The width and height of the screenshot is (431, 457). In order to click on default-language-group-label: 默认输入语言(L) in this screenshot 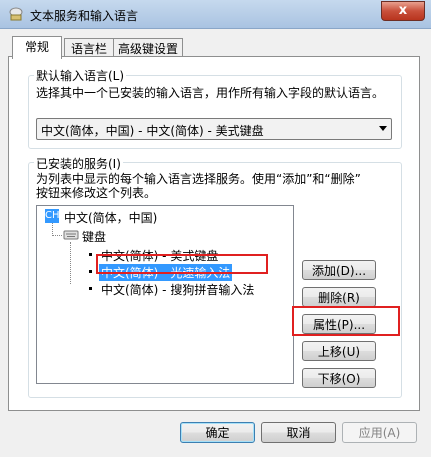, I will do `click(80, 75)`.